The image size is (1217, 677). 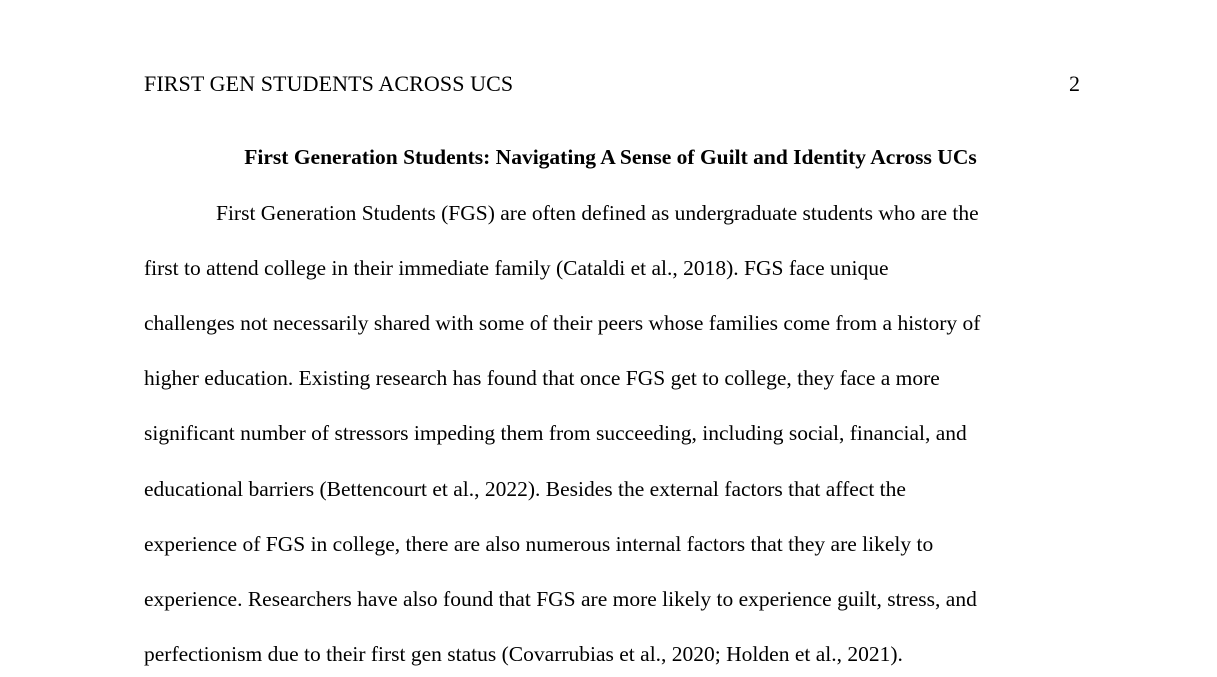 I want to click on page-number: 2, so click(x=1074, y=83).